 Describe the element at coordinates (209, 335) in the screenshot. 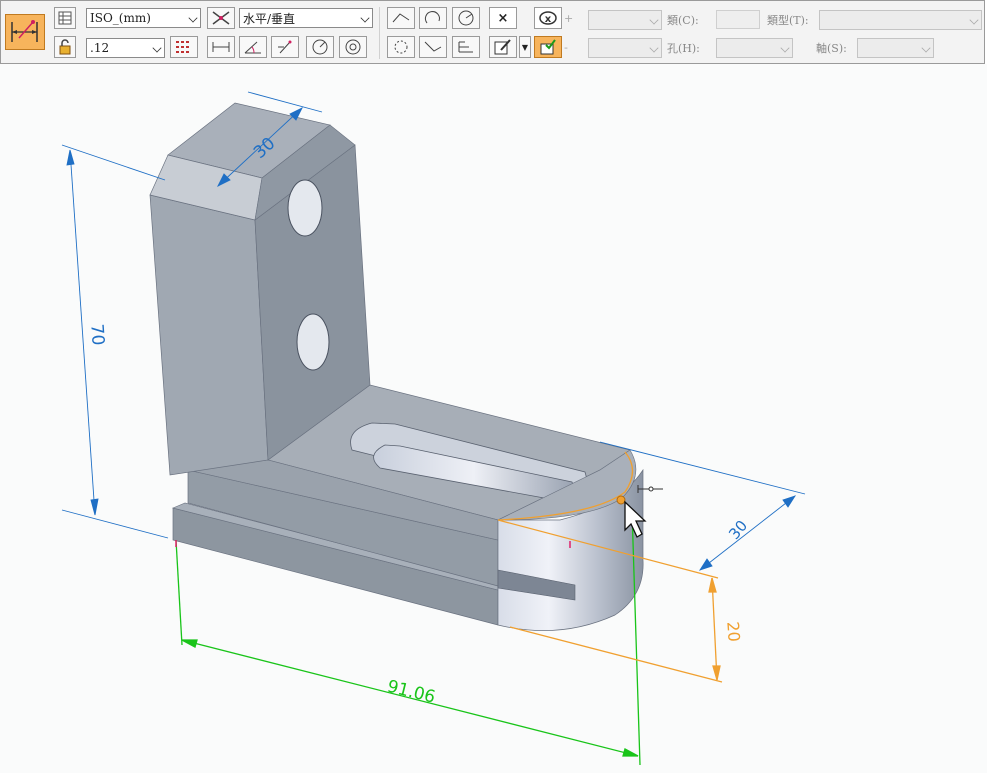

I see `upright-left-face` at that location.